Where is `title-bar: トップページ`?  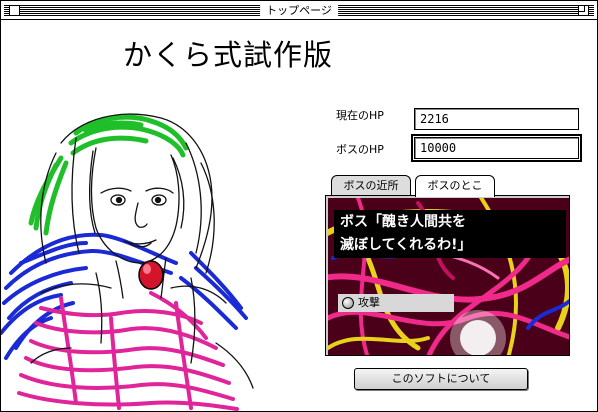 title-bar: トップページ is located at coordinates (299, 10).